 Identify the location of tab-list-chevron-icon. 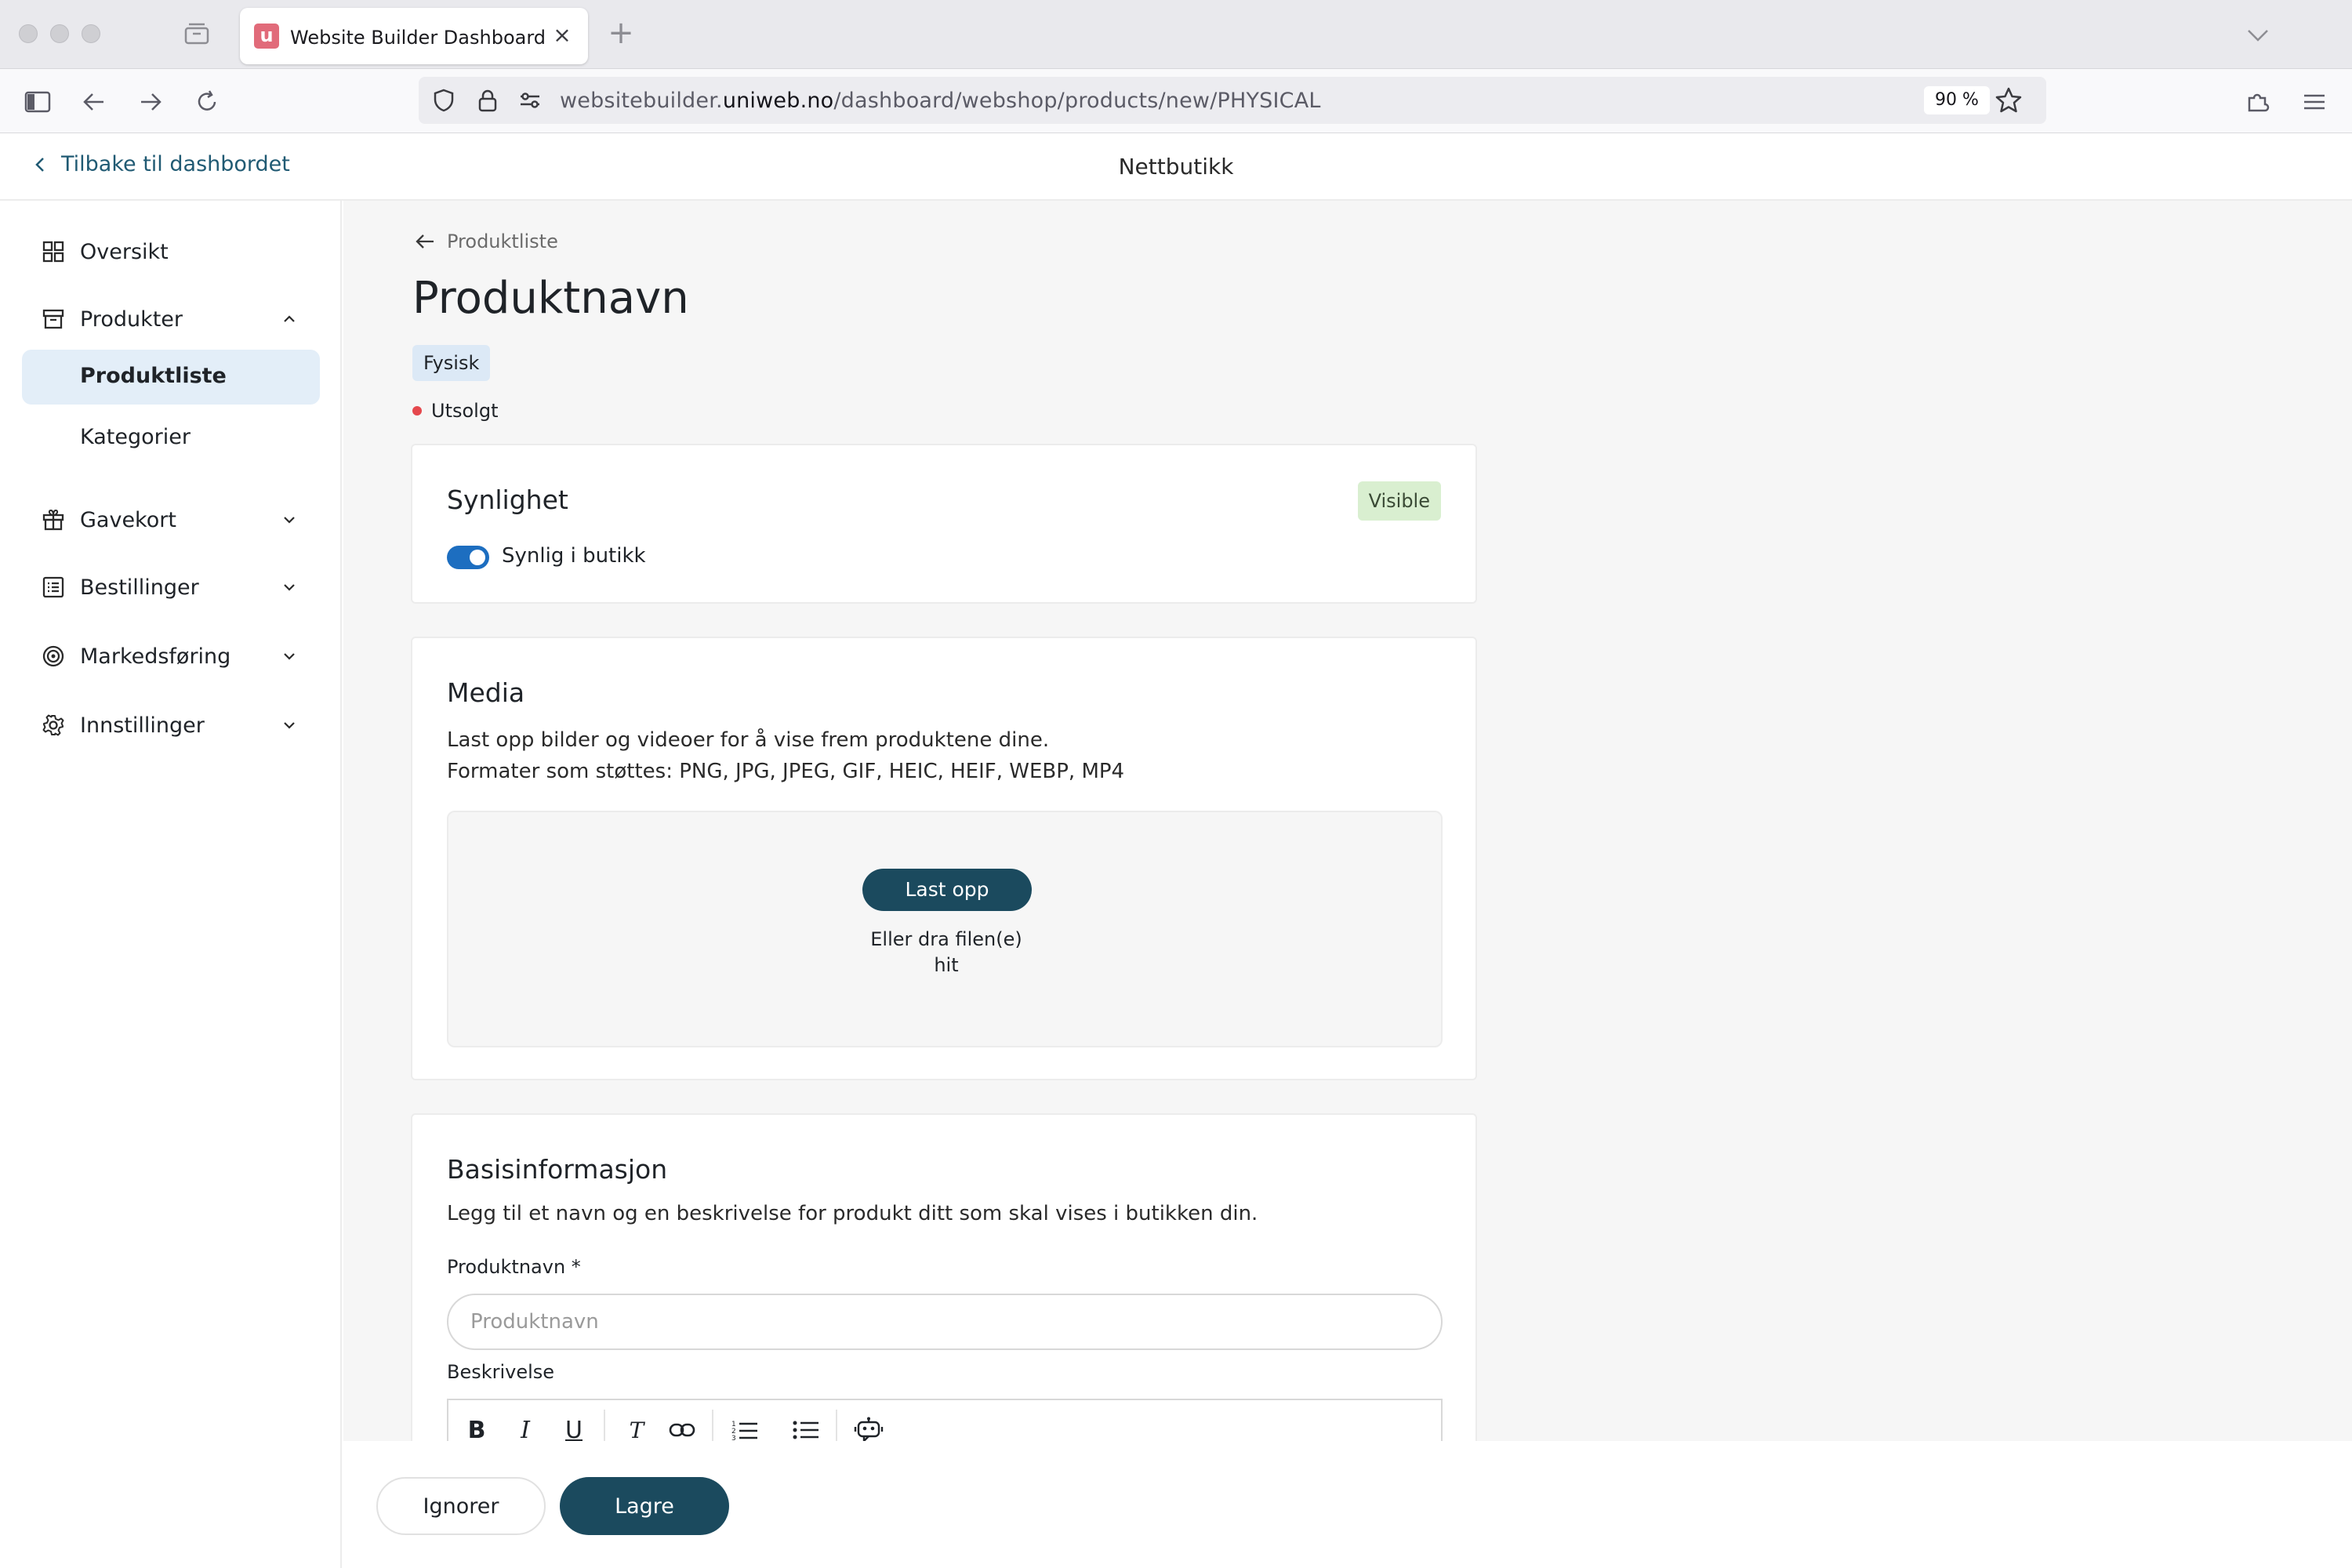
(2258, 35).